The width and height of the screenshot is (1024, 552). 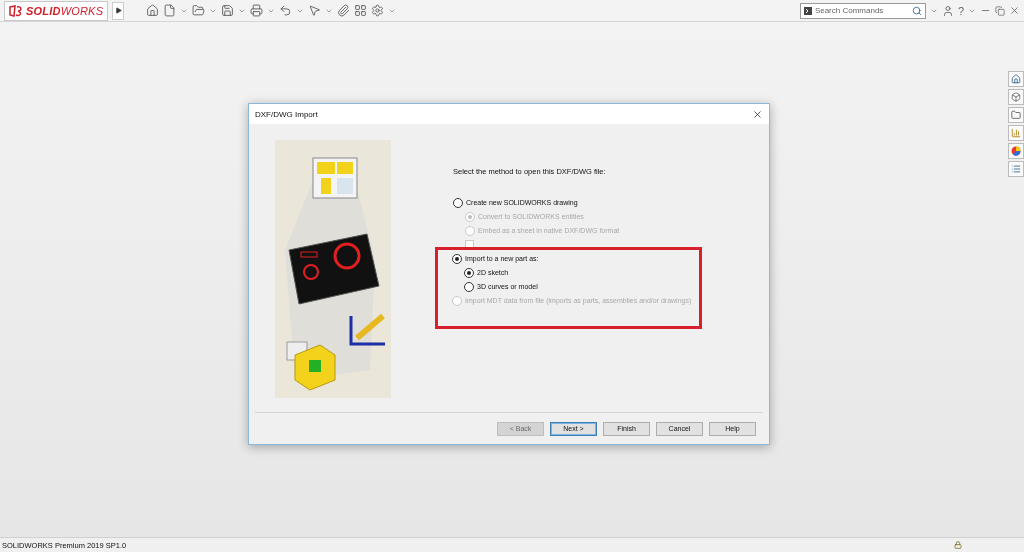 I want to click on search-field: Search Commands, so click(x=862, y=10).